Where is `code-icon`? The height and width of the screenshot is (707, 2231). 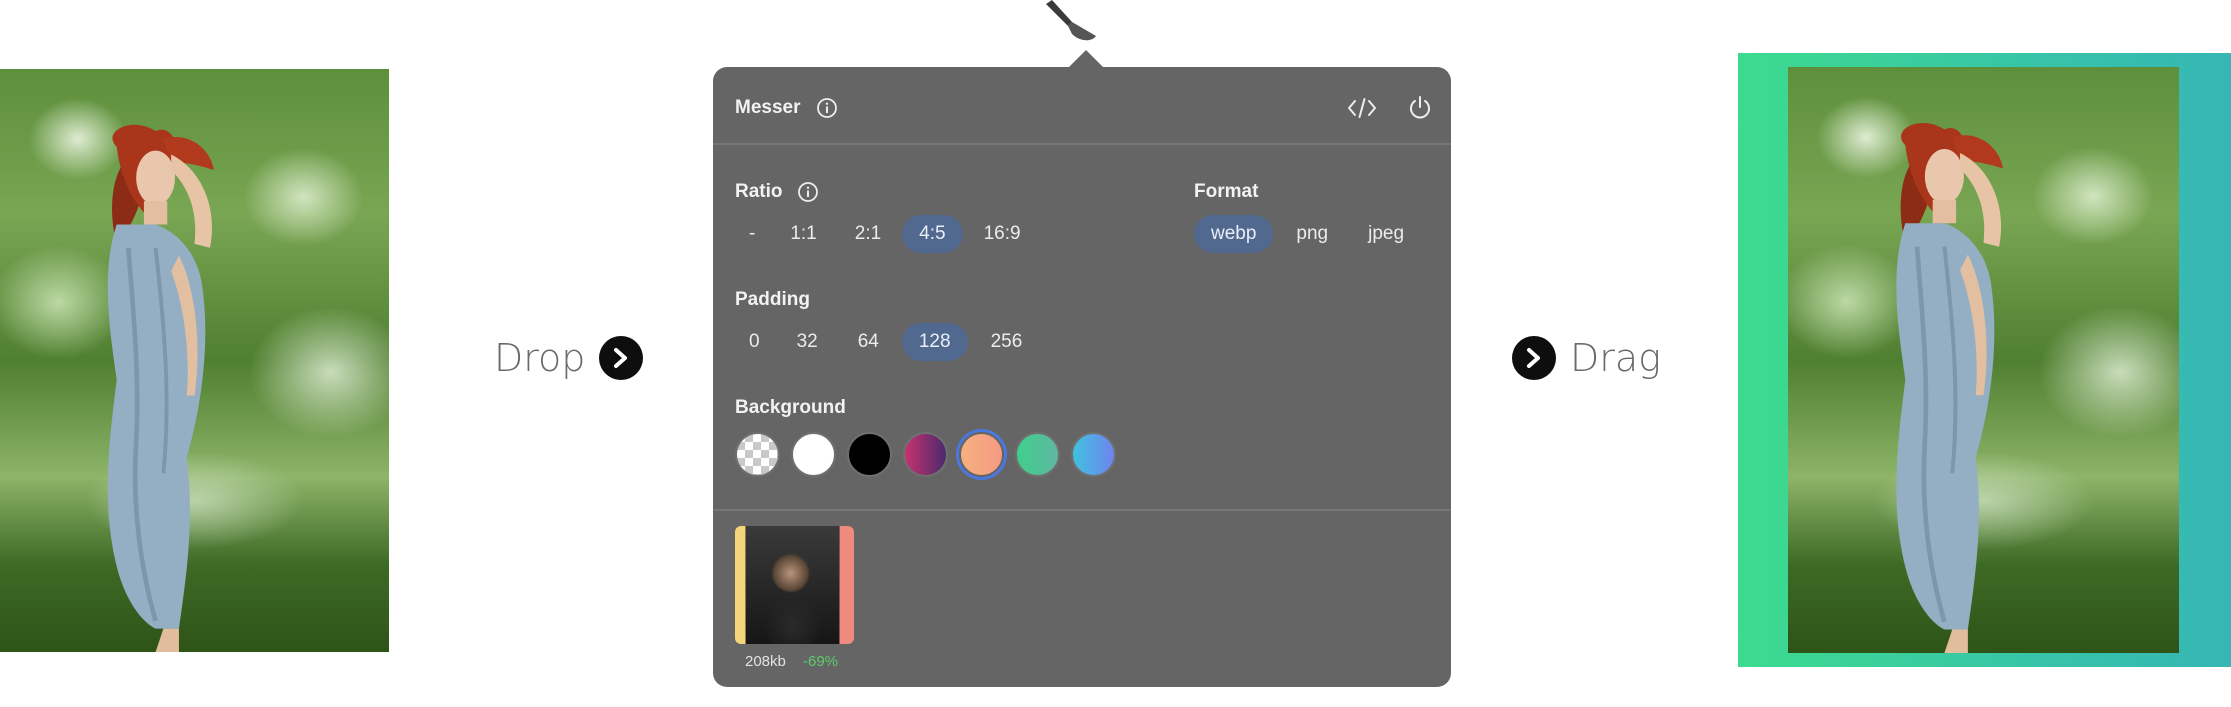 code-icon is located at coordinates (1362, 108).